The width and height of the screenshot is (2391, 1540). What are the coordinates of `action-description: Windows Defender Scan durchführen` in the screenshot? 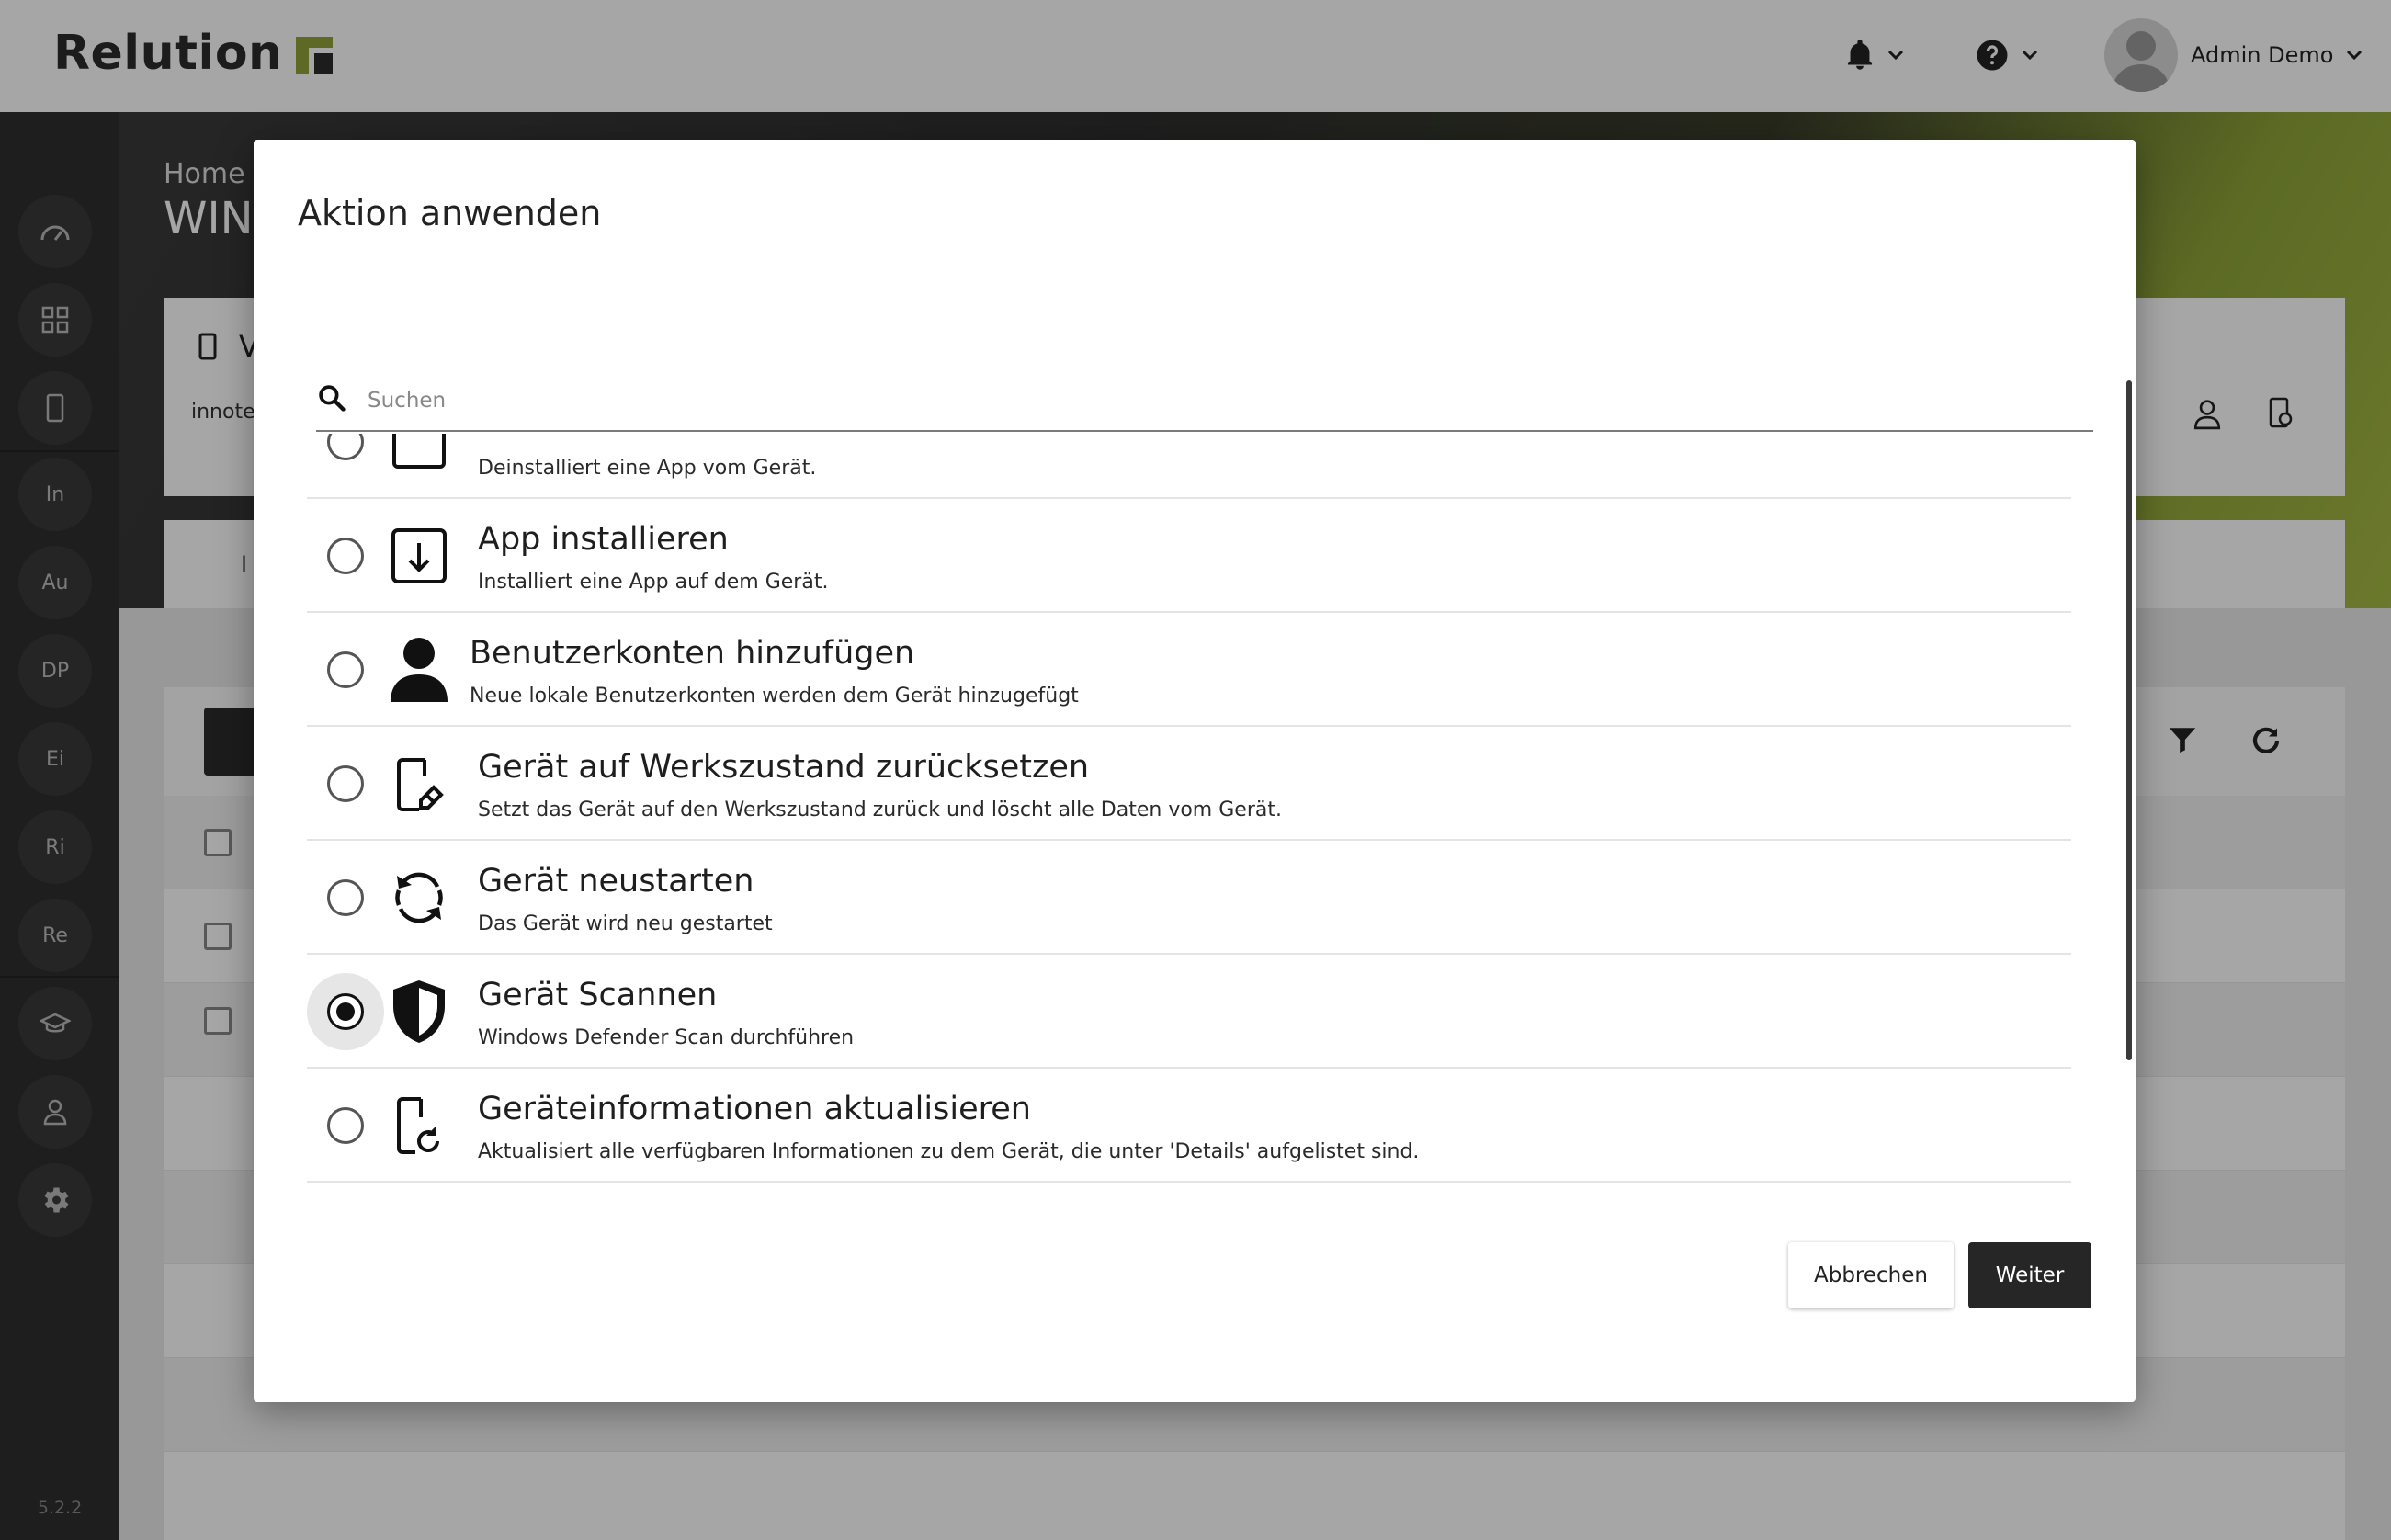 It's located at (666, 1037).